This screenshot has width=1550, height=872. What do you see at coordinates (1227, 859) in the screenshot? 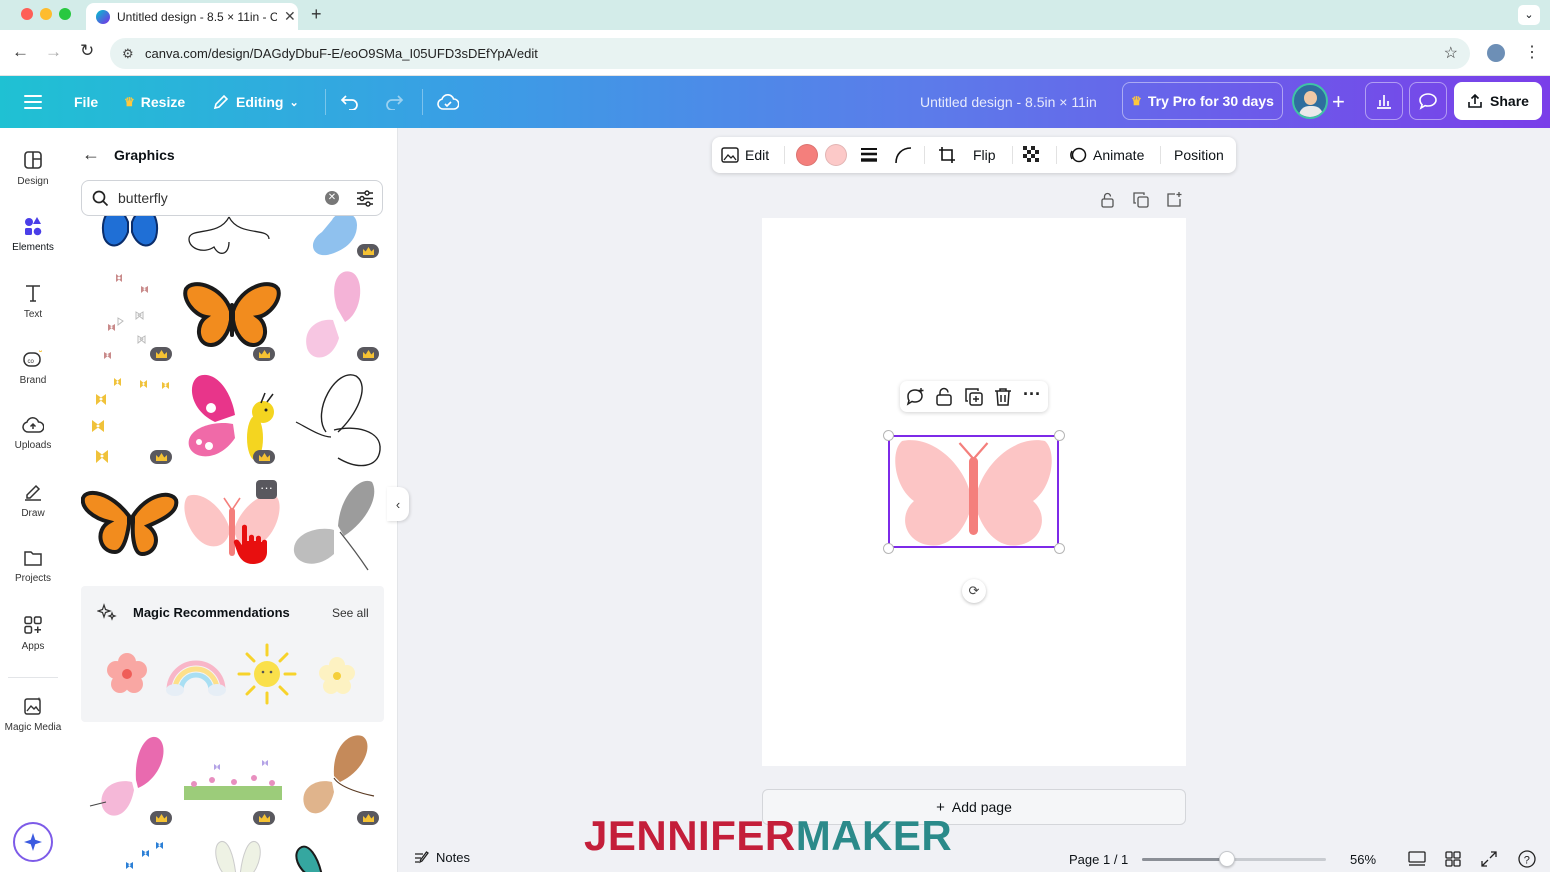
I see `zoom-slider-thumb` at bounding box center [1227, 859].